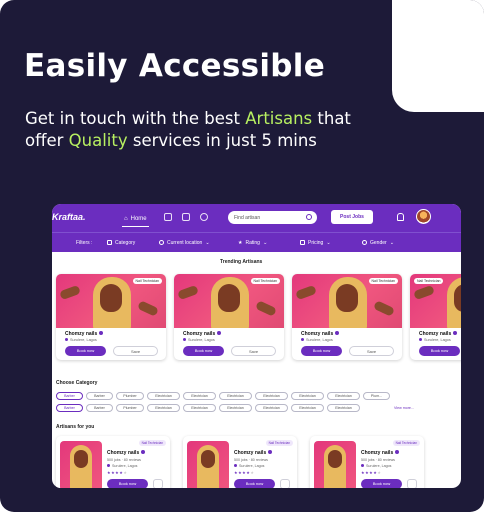 The width and height of the screenshot is (484, 512). I want to click on top-navbar: Kraftaa. ⌂ Home Find artisan Post Jobs, so click(256, 218).